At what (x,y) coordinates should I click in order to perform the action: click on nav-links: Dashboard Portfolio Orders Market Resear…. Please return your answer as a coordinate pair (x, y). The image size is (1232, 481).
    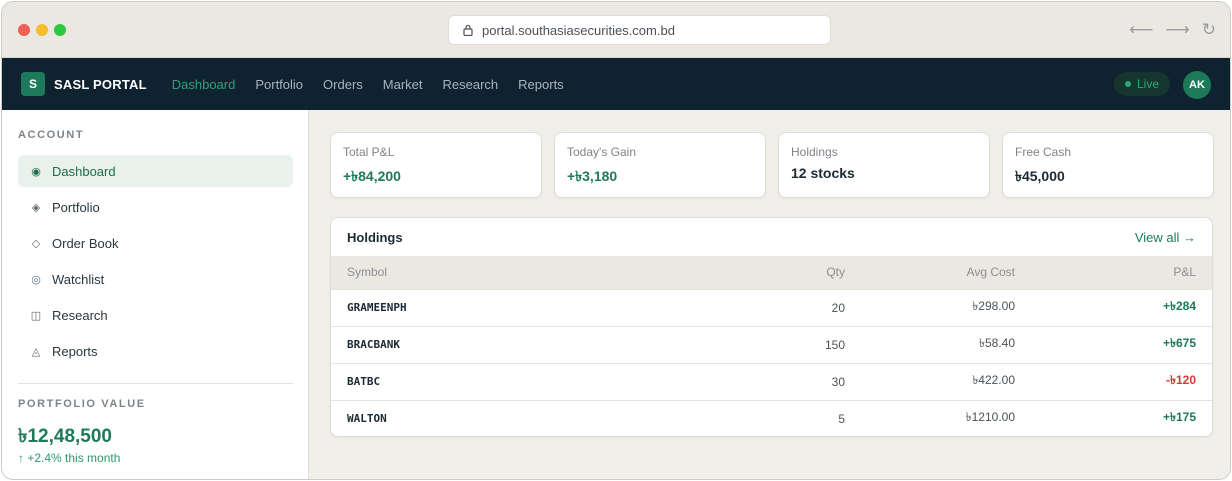
    Looking at the image, I should click on (368, 84).